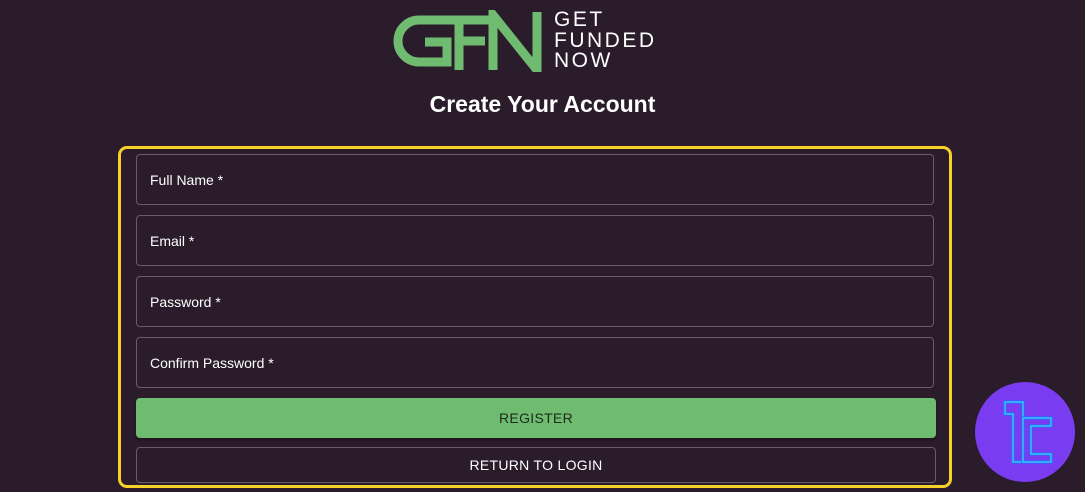  I want to click on password-field: Password *, so click(535, 301).